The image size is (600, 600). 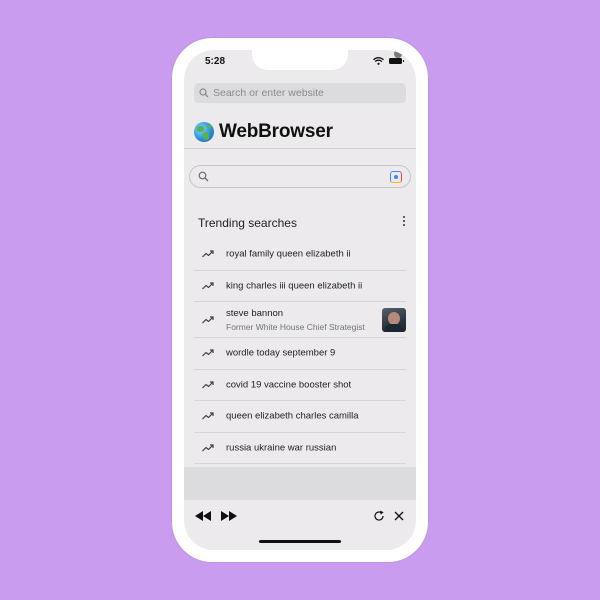 I want to click on reload-icon, so click(x=379, y=516).